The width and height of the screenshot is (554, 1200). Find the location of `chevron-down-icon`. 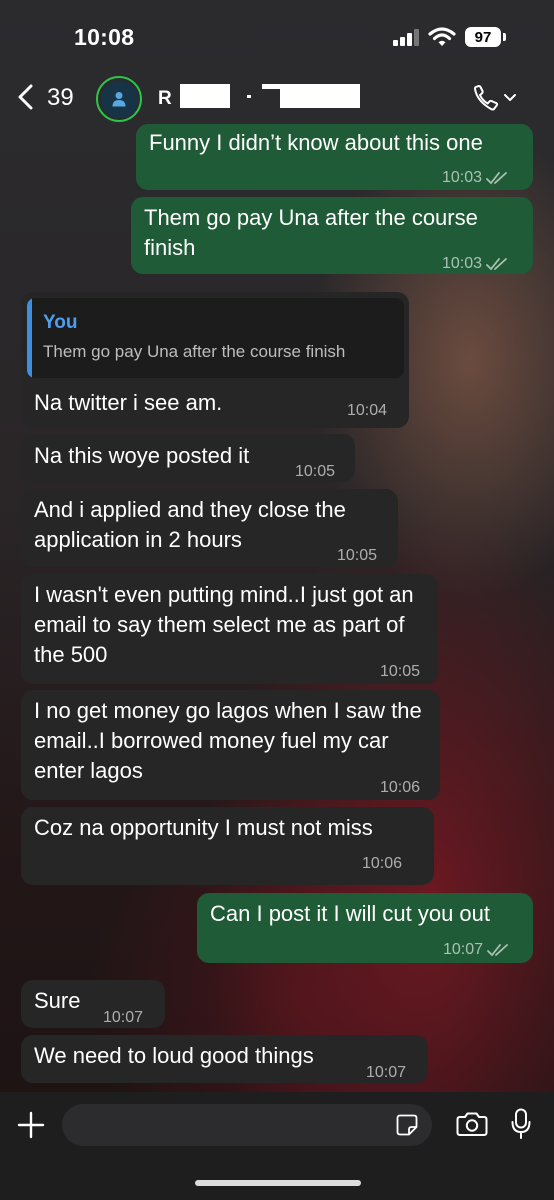

chevron-down-icon is located at coordinates (510, 97).